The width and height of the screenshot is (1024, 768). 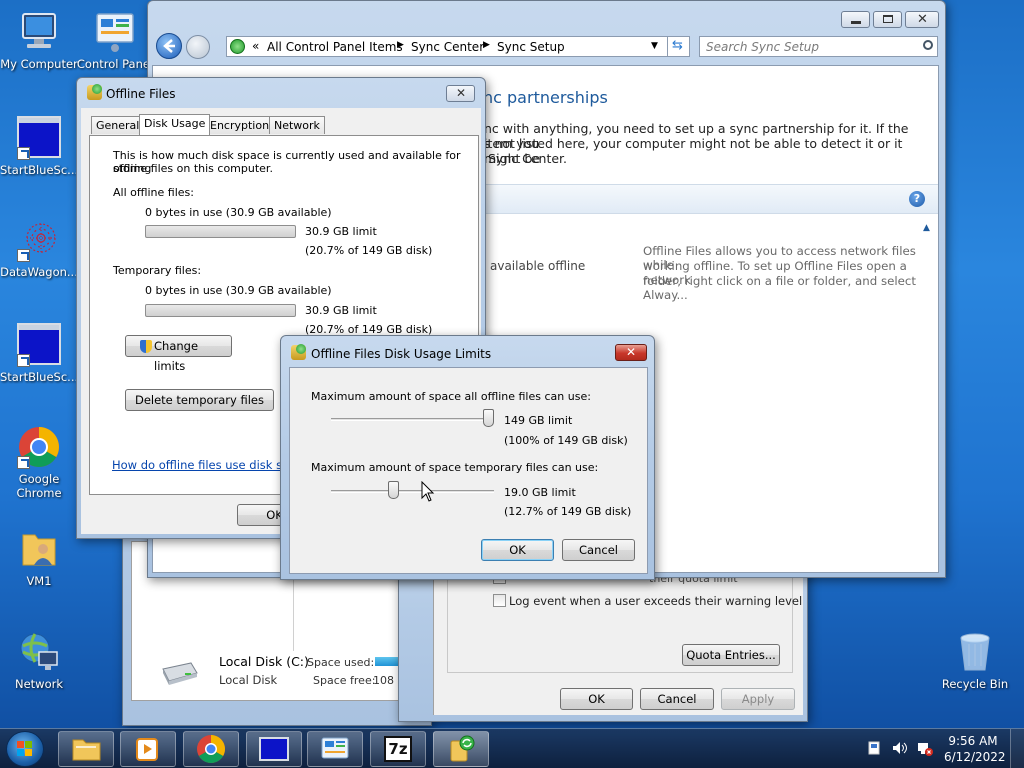 I want to click on tray-network-icon, so click(x=925, y=748).